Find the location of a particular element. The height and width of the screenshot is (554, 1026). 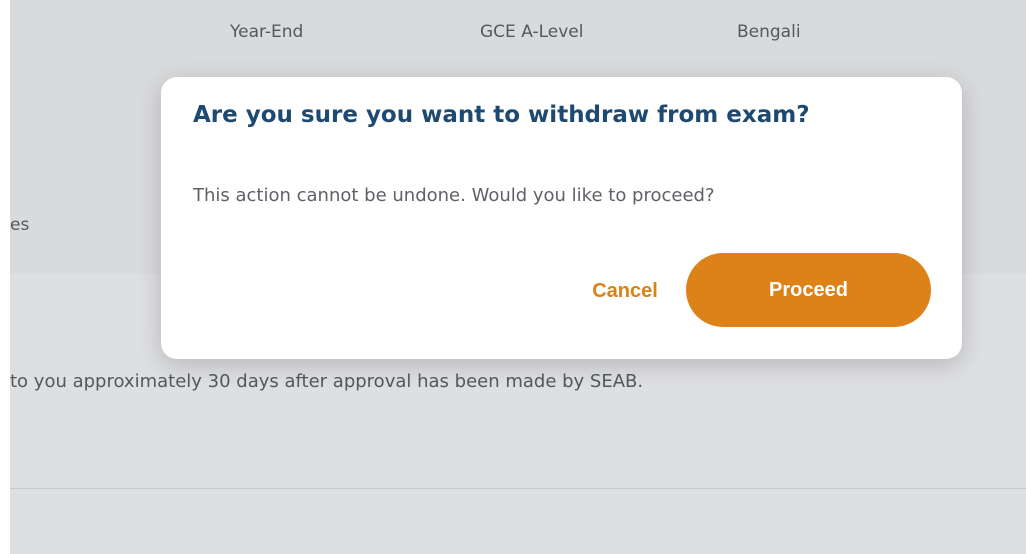

footer-section is located at coordinates (518, 521).